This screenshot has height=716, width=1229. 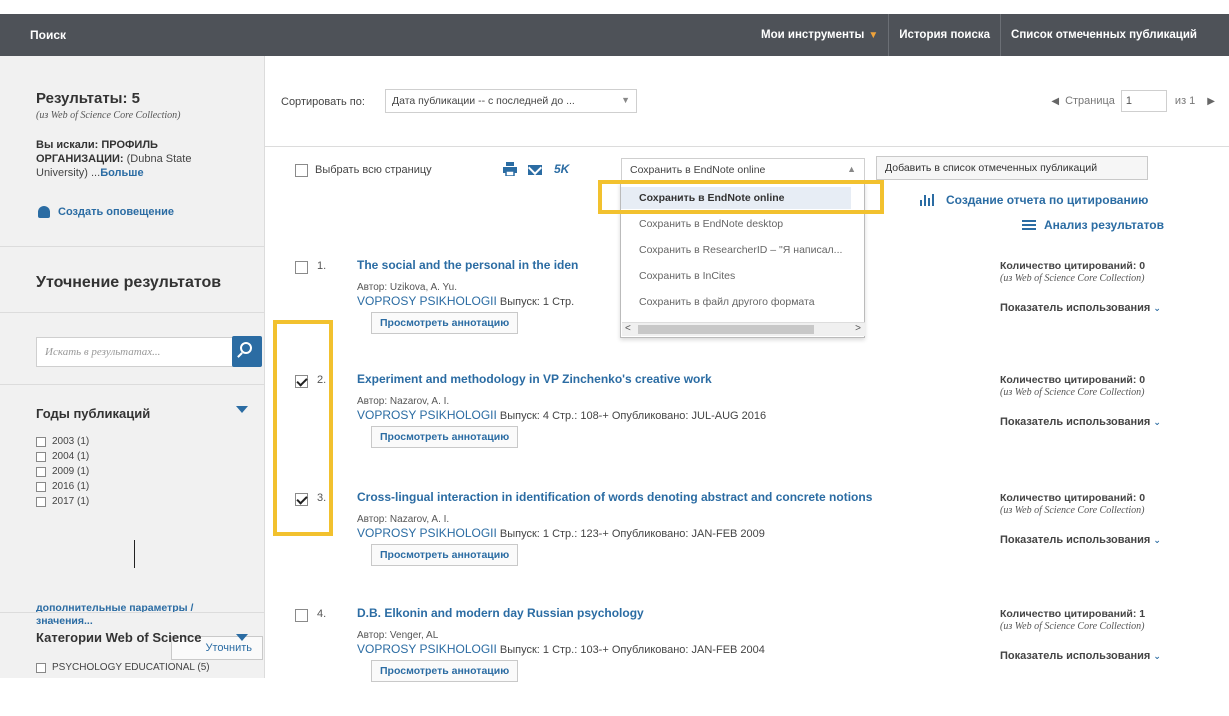 I want to click on count-label: 5K, so click(x=561, y=169).